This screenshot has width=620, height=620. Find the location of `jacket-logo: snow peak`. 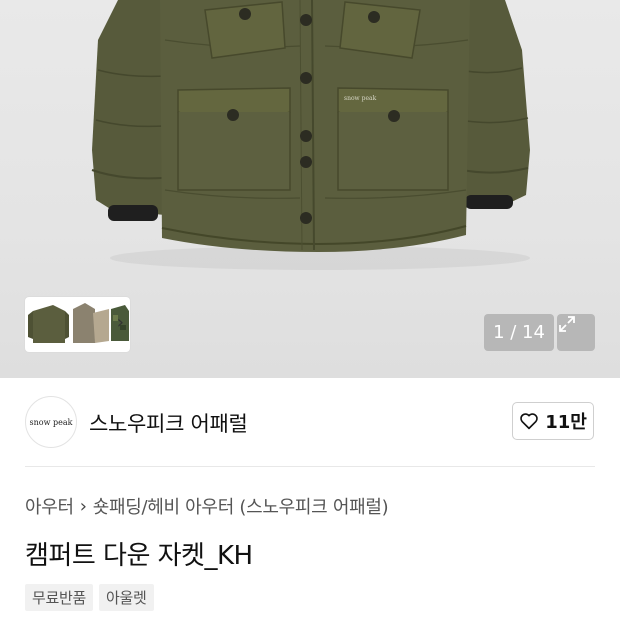

jacket-logo: snow peak is located at coordinates (360, 98).